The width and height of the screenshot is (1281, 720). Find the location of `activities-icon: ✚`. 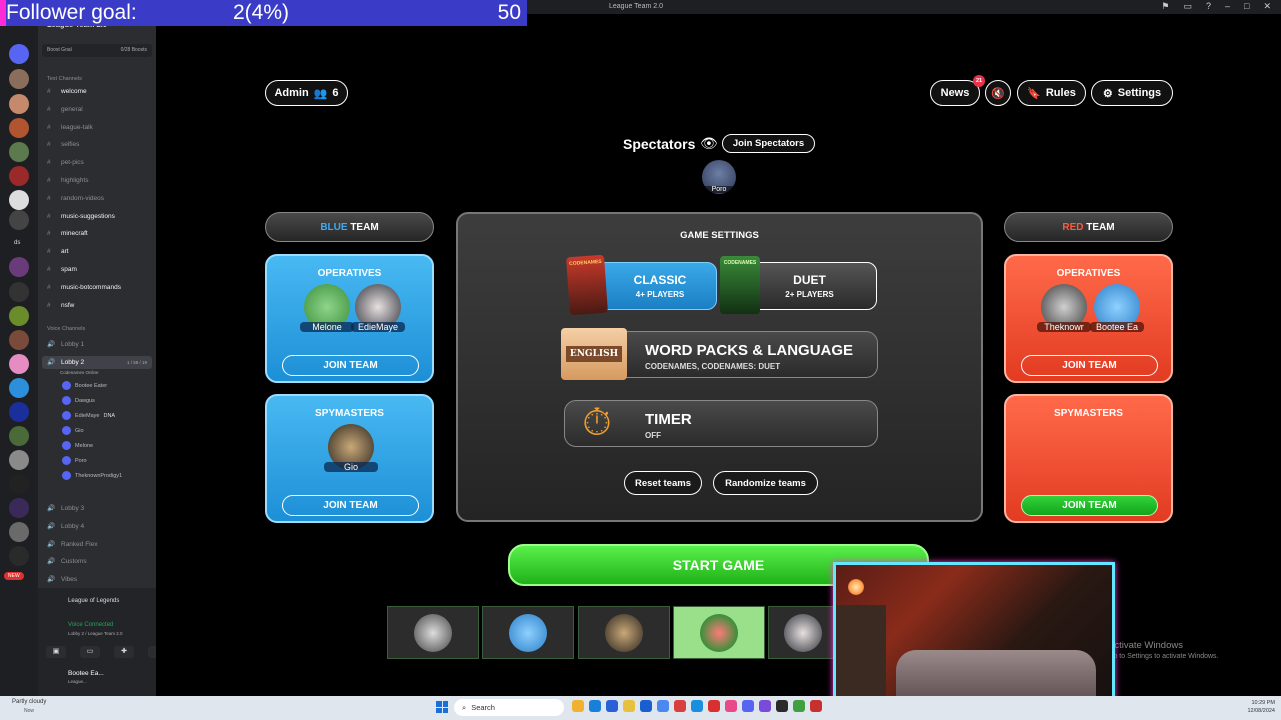

activities-icon: ✚ is located at coordinates (124, 652).